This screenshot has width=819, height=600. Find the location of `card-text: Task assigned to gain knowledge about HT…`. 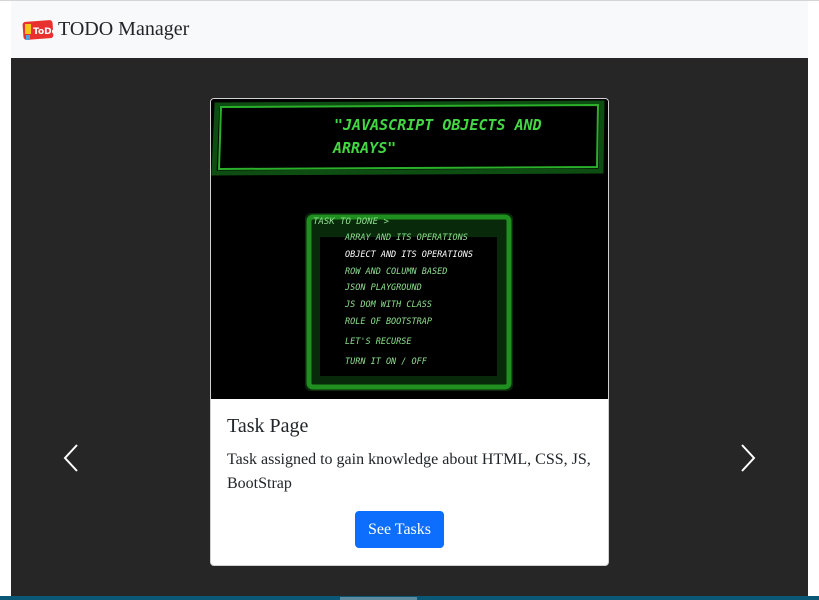

card-text: Task assigned to gain knowledge about HT… is located at coordinates (409, 471).